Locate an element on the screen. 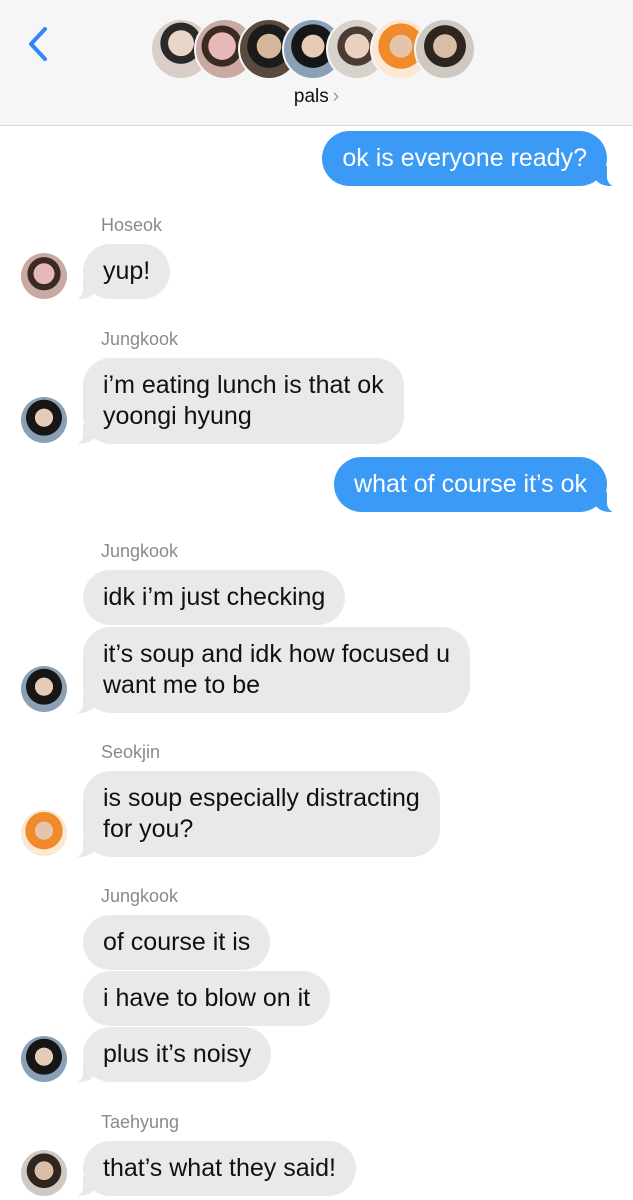 This screenshot has height=1200, width=633. back-button is located at coordinates (38, 44).